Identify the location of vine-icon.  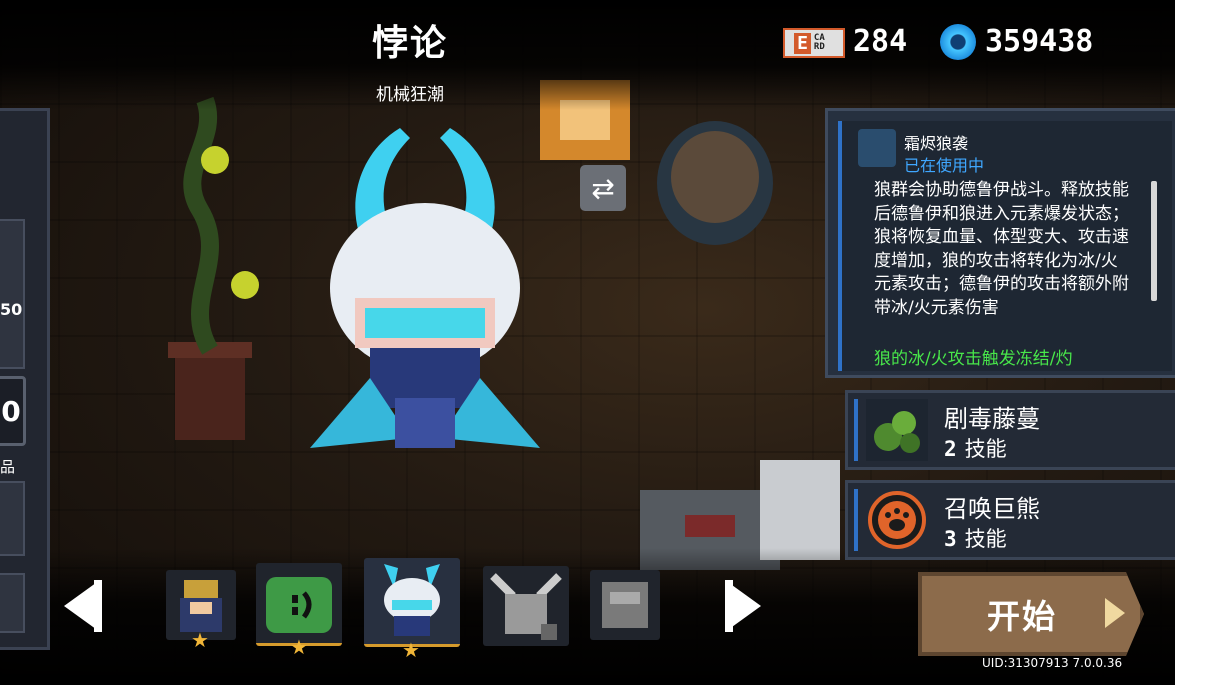
(897, 430).